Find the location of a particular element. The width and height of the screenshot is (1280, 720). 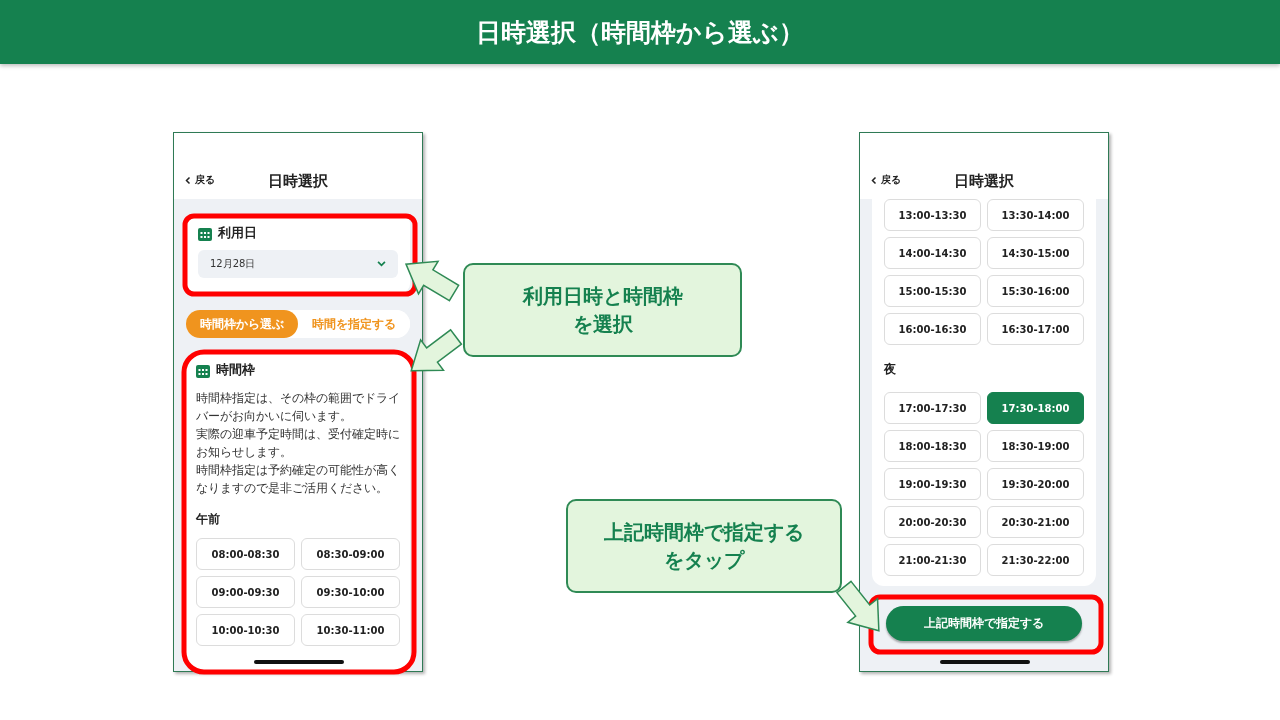

notice-text: 時間枠指定は予約確定の可能性が高くなりますので是非ご活用ください。 is located at coordinates (298, 479).